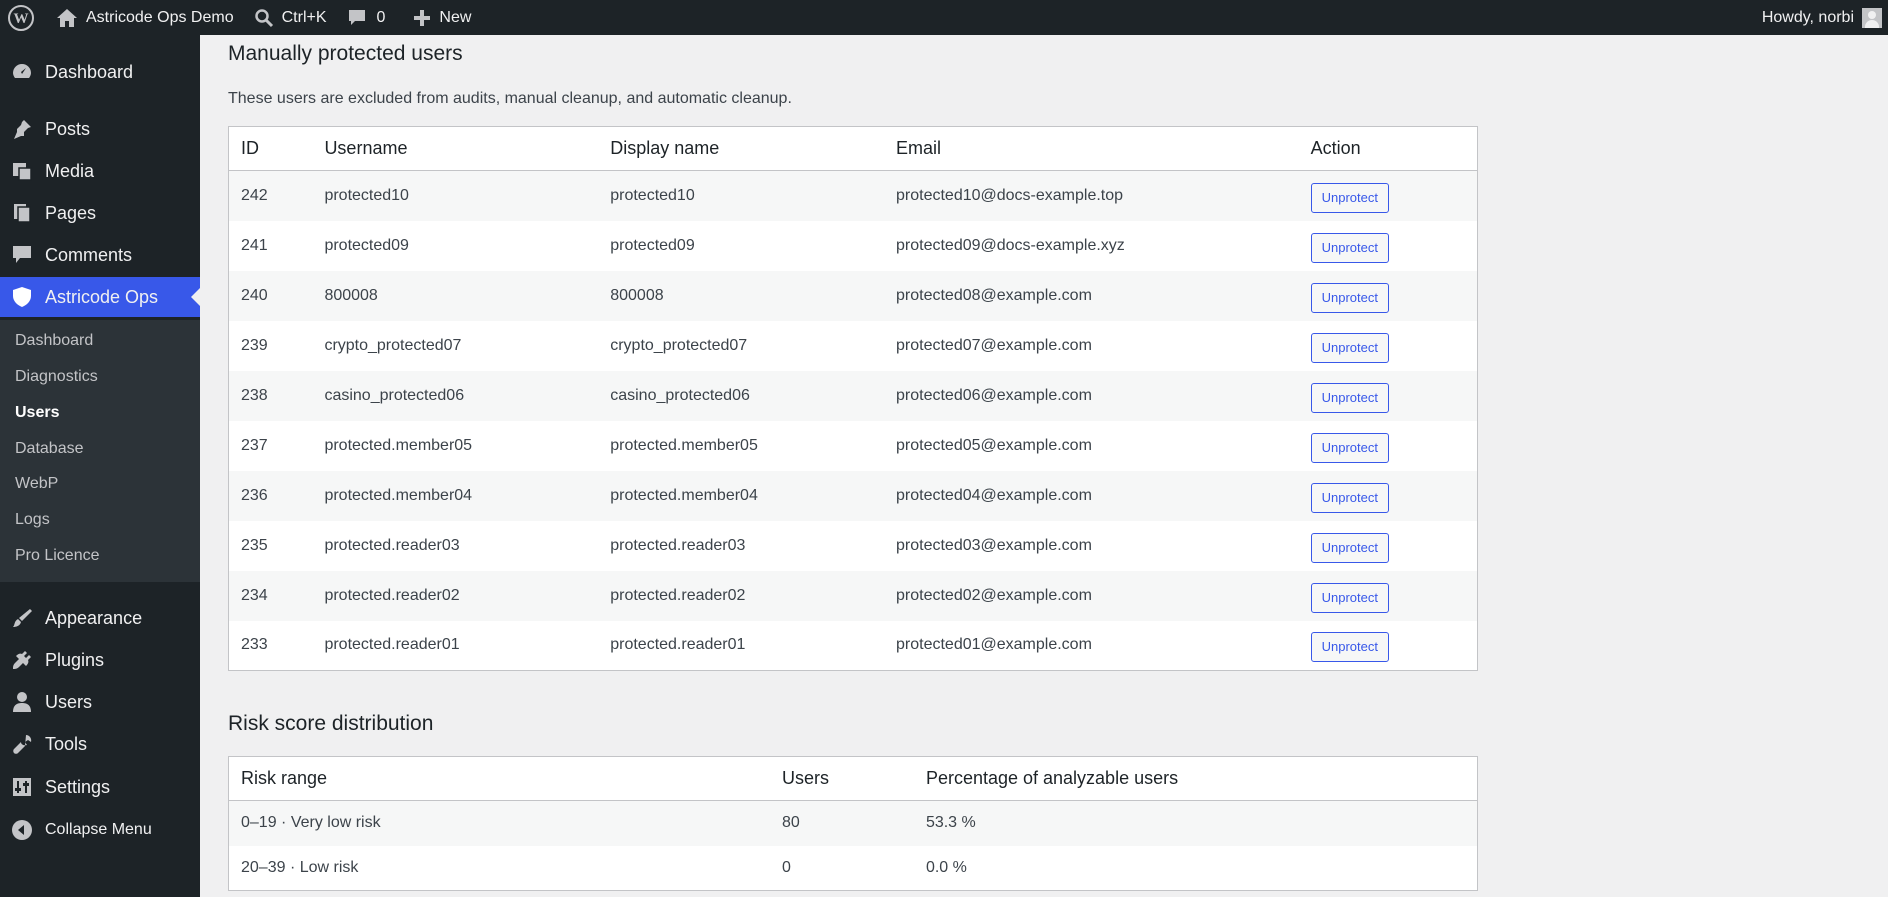 The width and height of the screenshot is (1888, 897). What do you see at coordinates (37, 413) in the screenshot?
I see `submenu-item-users: Users` at bounding box center [37, 413].